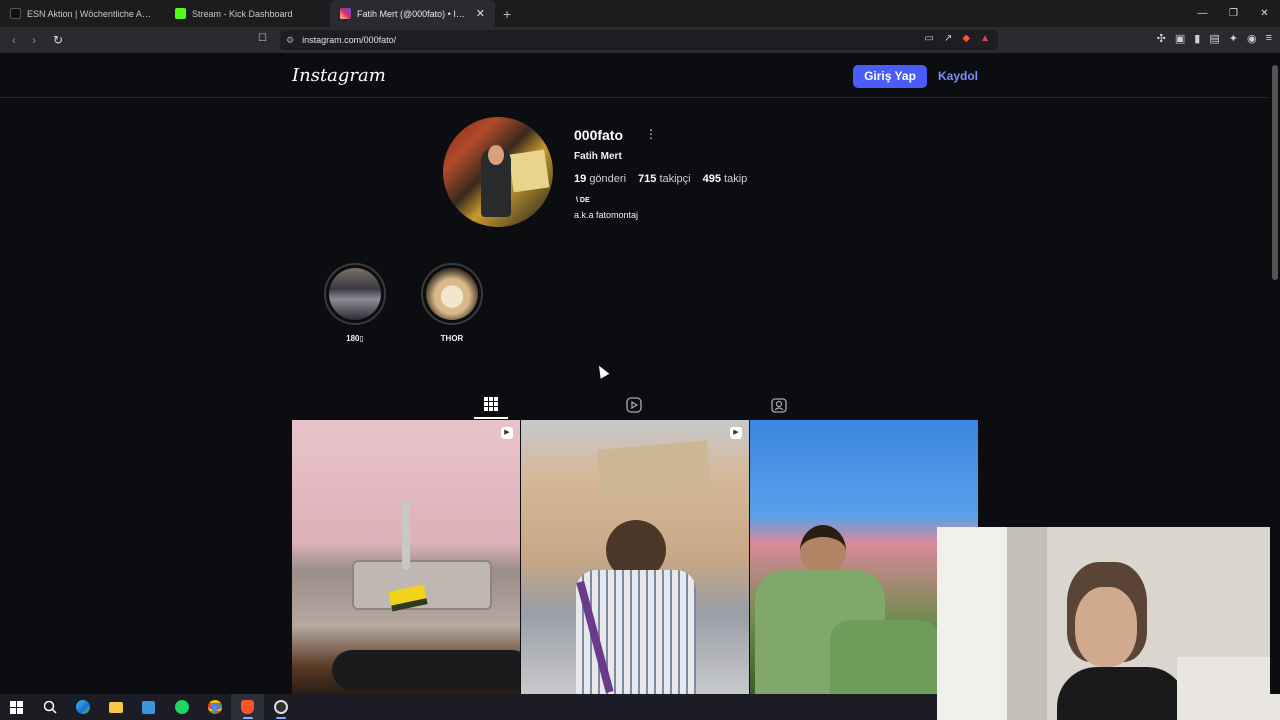 The image size is (1280, 720). I want to click on file-explorer-icon, so click(115, 707).